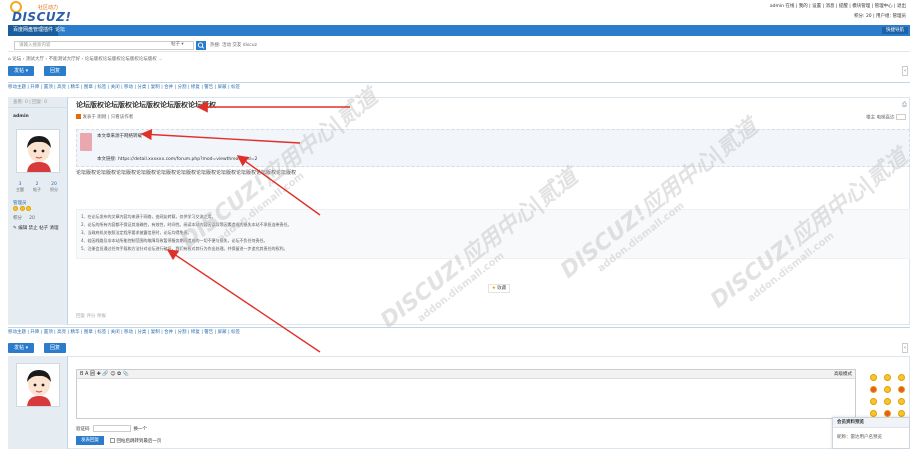 Image resolution: width=910 pixels, height=449 pixels. What do you see at coordinates (245, 227) in the screenshot?
I see `annotation-arrows` at bounding box center [245, 227].